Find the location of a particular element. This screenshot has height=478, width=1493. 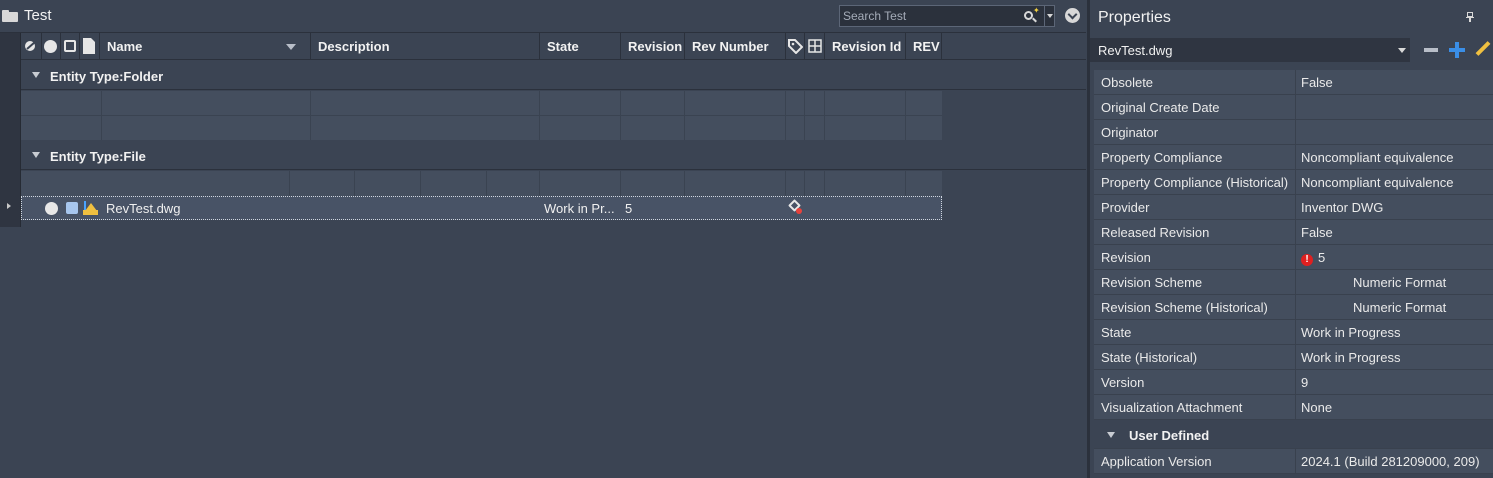

property-row: Provider Inventor DWG is located at coordinates (1293, 207).